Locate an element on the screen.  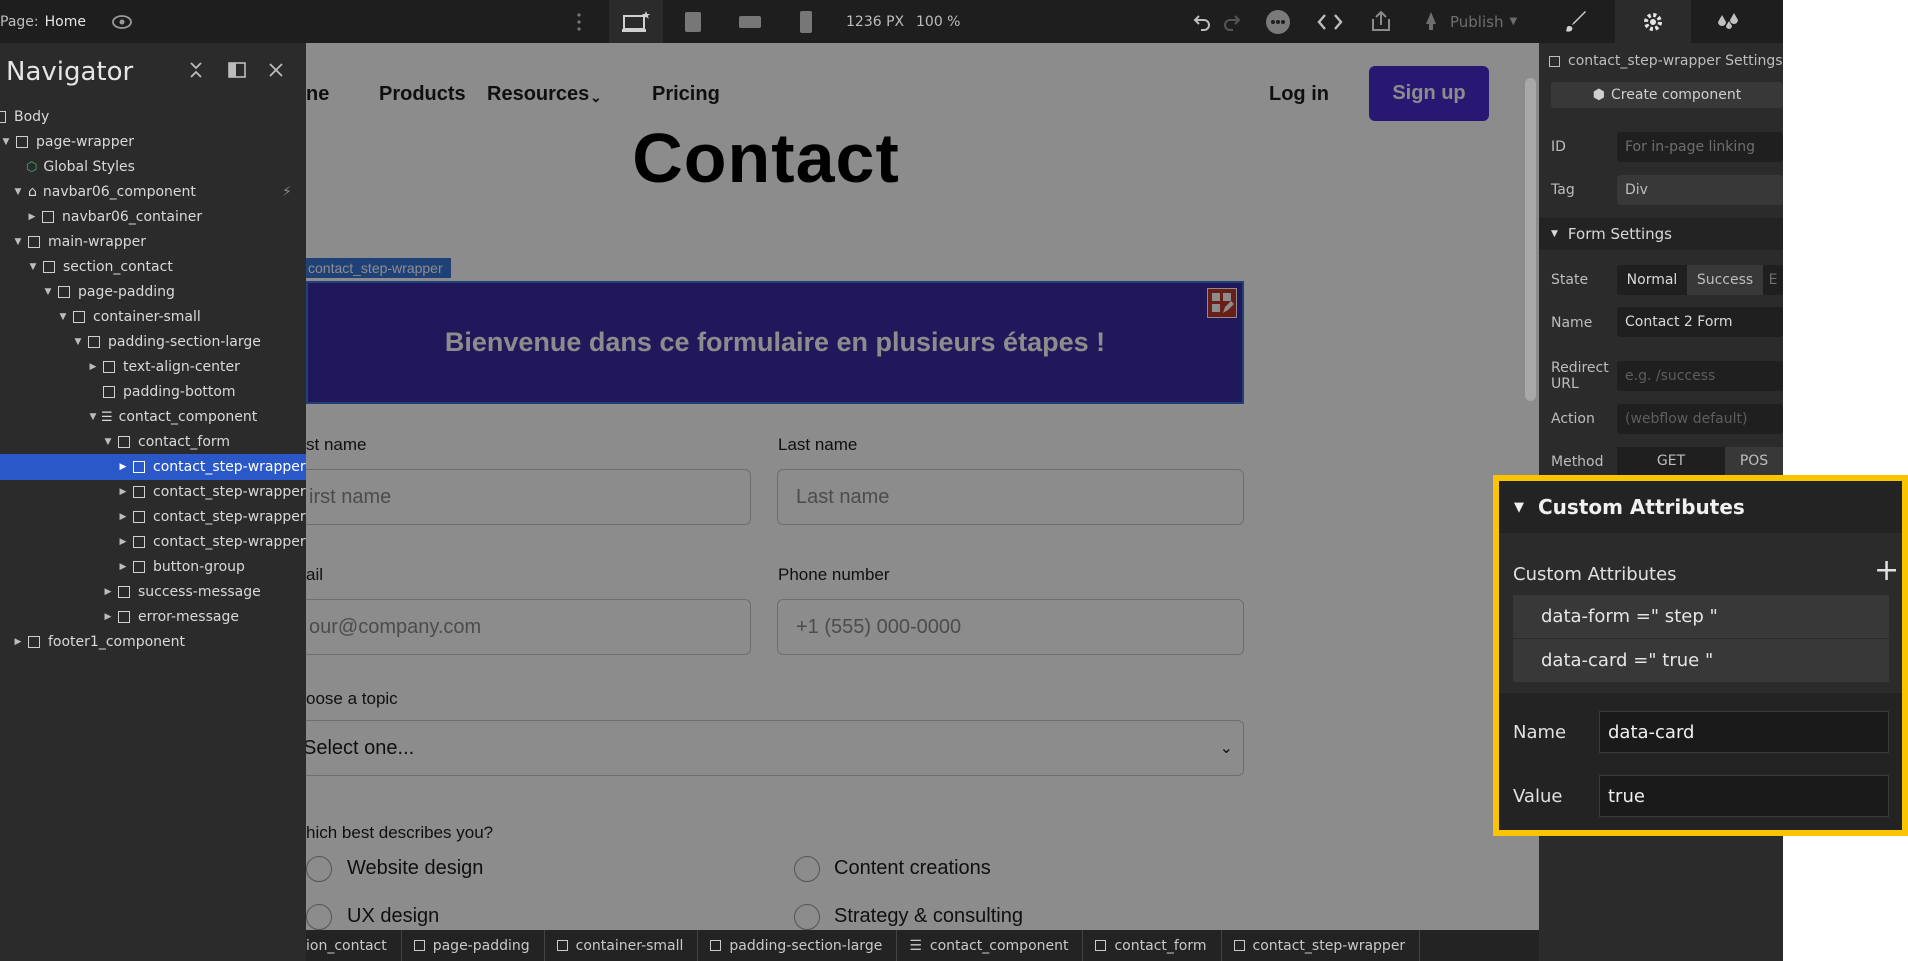
id-input: For in-page linking is located at coordinates (1700, 147).